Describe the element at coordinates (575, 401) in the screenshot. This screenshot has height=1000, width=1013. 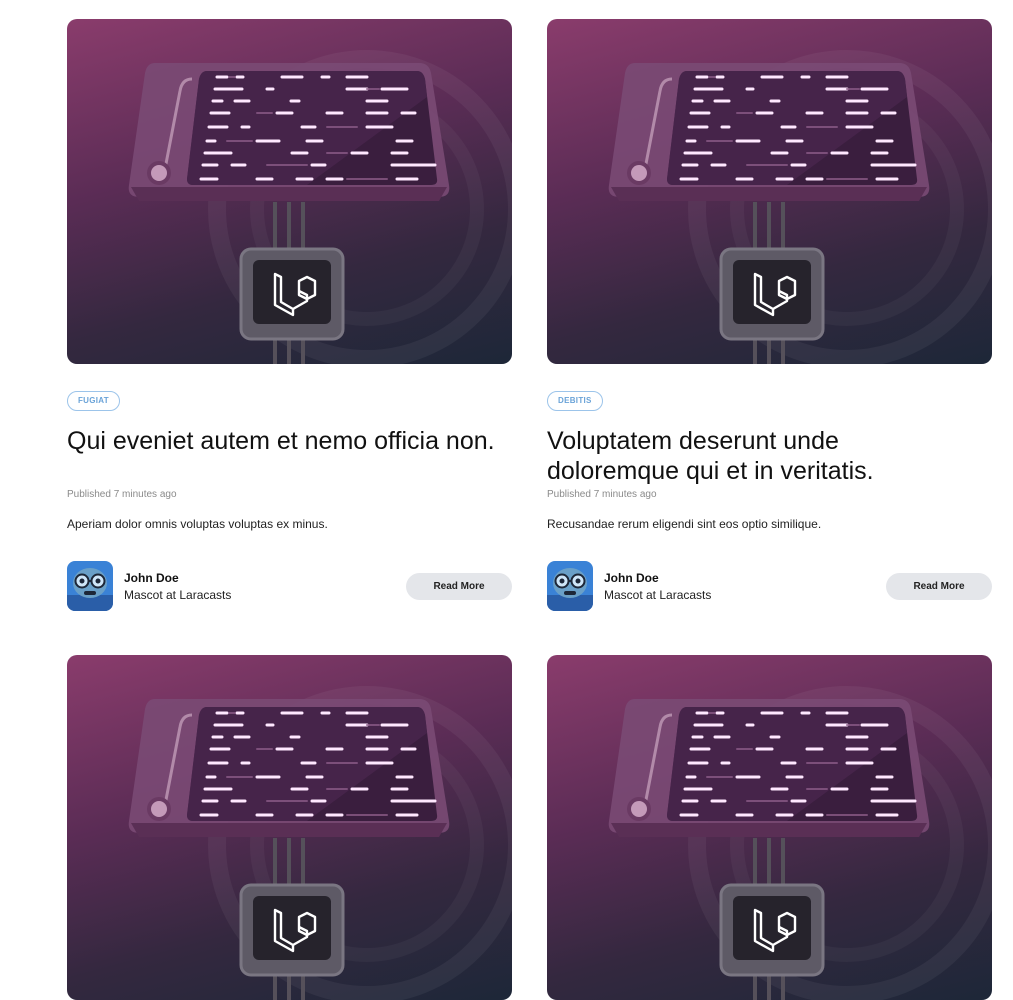
I see `category-tag: DEBITIS` at that location.